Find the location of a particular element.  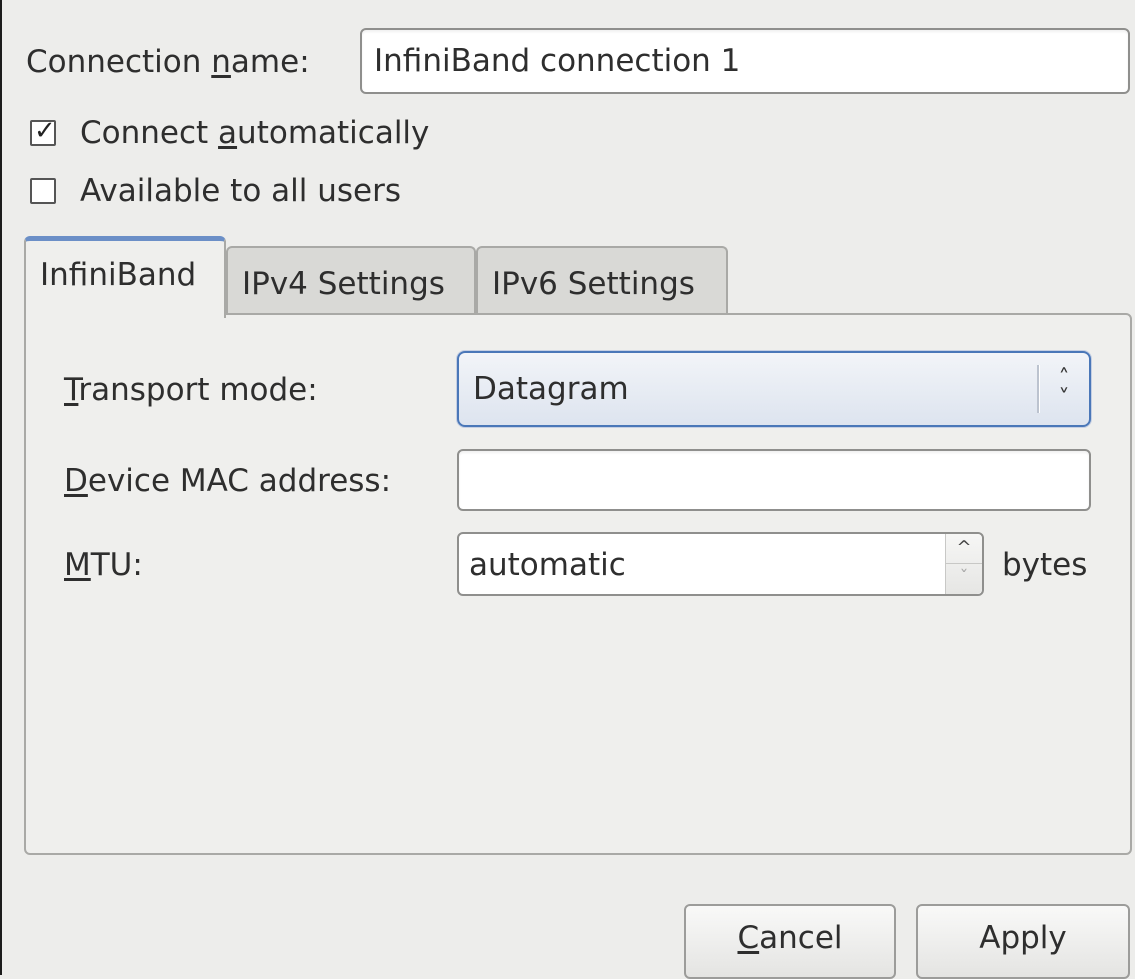

connect-automatically-label: Connect automatically is located at coordinates (254, 133).